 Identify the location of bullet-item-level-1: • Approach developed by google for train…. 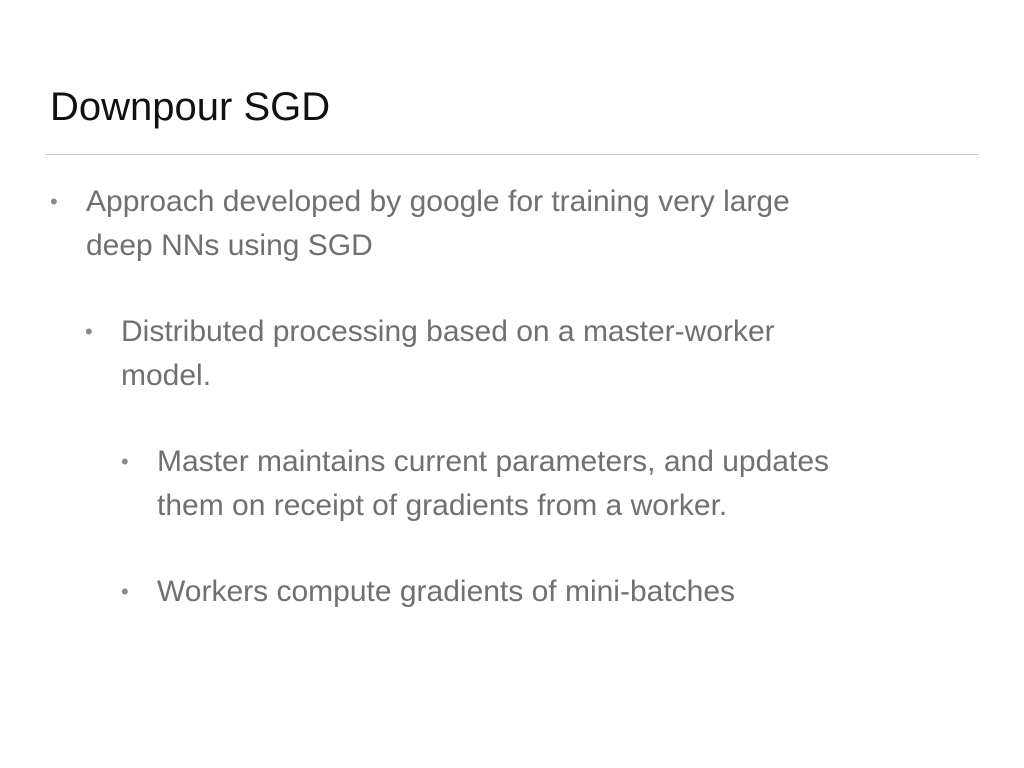
(493, 224).